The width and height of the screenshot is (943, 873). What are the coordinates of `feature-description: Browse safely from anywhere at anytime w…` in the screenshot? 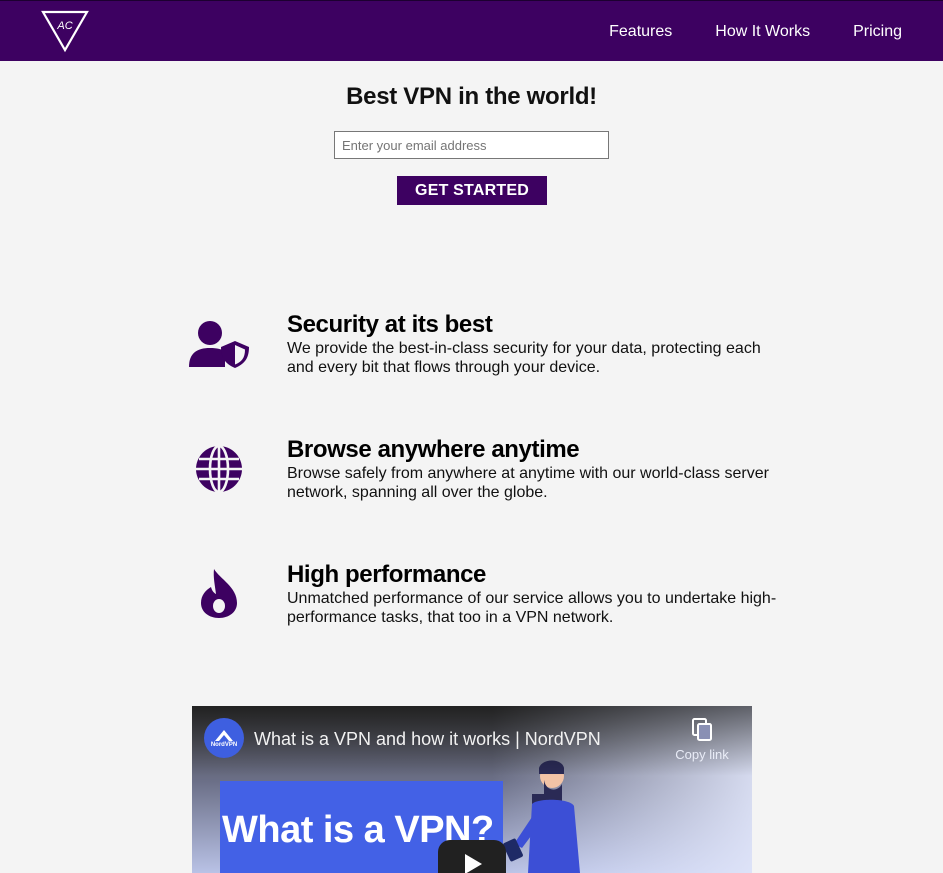 It's located at (528, 483).